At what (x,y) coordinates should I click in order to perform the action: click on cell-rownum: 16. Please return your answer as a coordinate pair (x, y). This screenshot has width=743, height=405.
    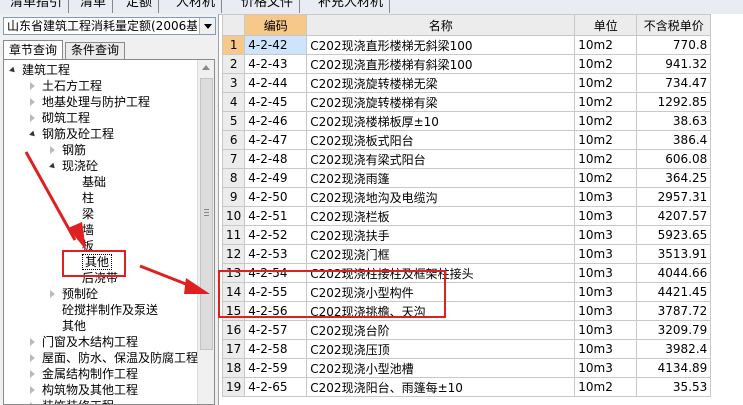
    Looking at the image, I should click on (233, 330).